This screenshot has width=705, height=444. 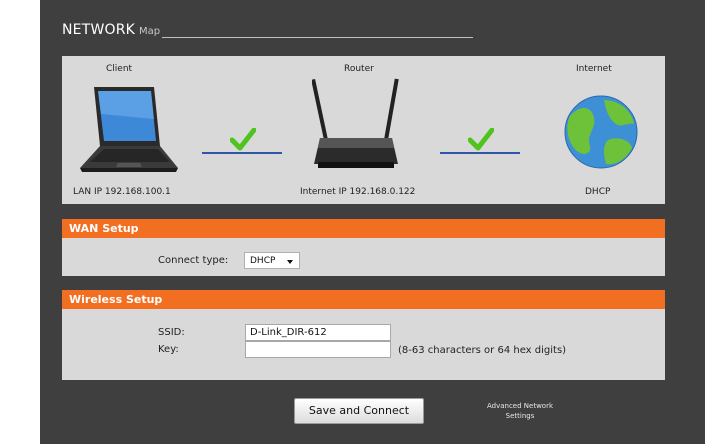 What do you see at coordinates (363, 257) in the screenshot?
I see `wan-setup-panel` at bounding box center [363, 257].